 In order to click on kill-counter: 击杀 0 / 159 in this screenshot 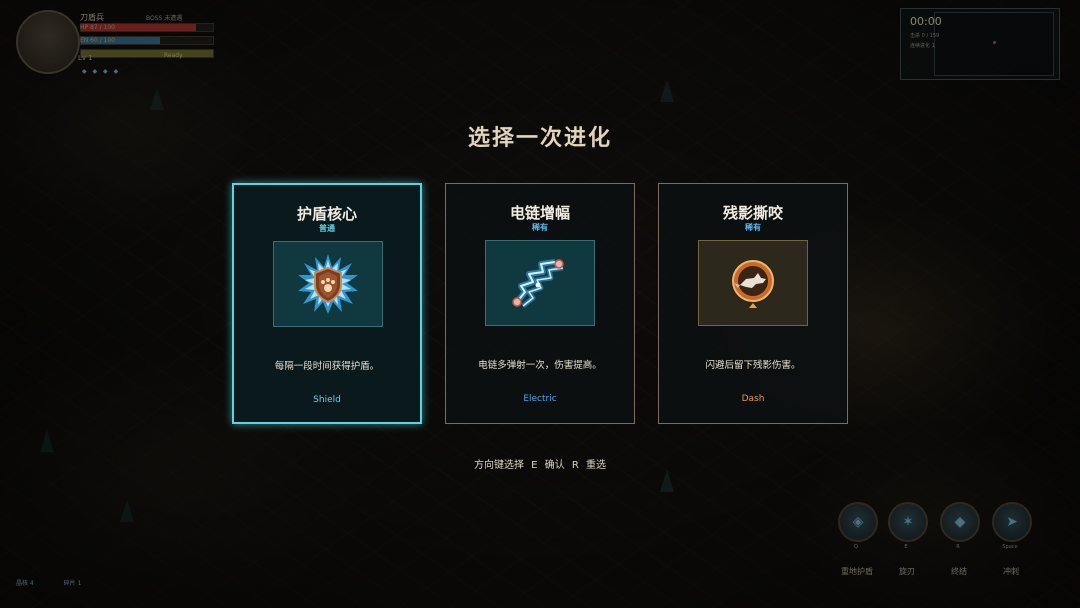, I will do `click(925, 36)`.